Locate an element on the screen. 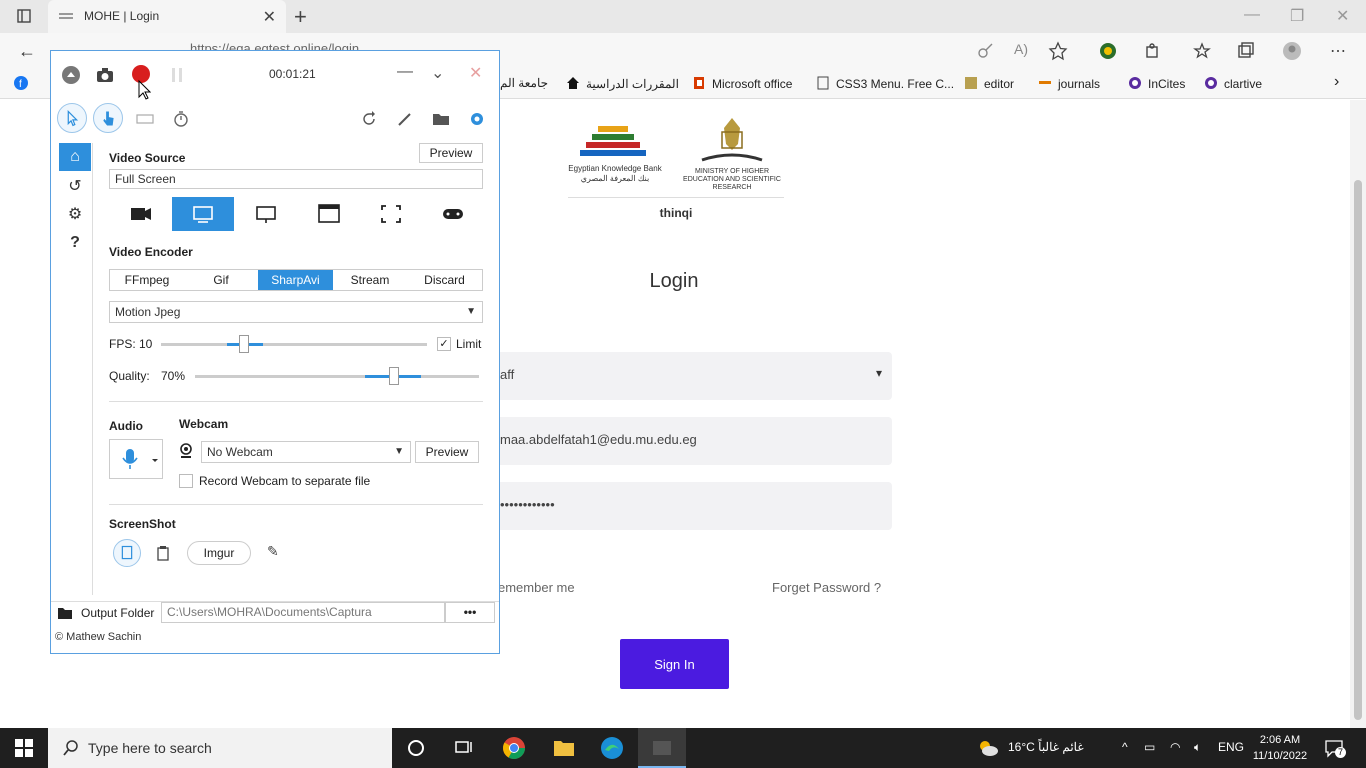 The image size is (1366, 768). scrollbar-thumb is located at coordinates (1358, 450).